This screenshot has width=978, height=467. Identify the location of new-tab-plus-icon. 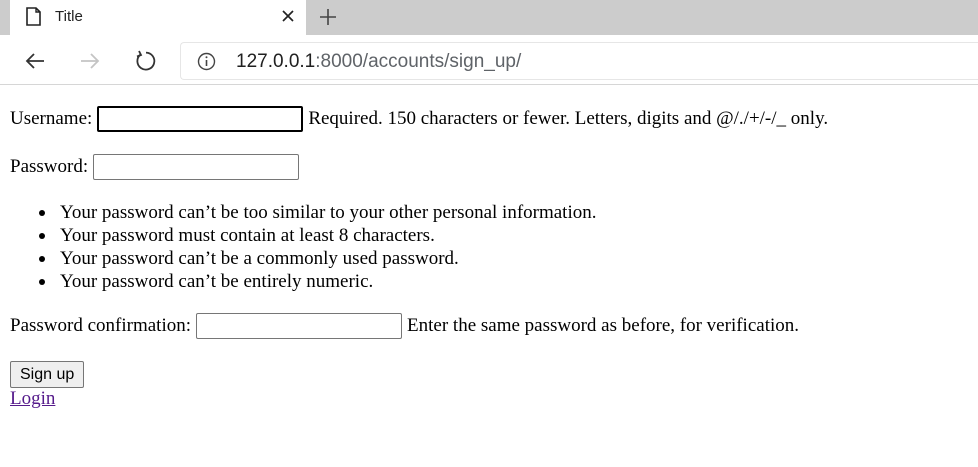
(328, 17).